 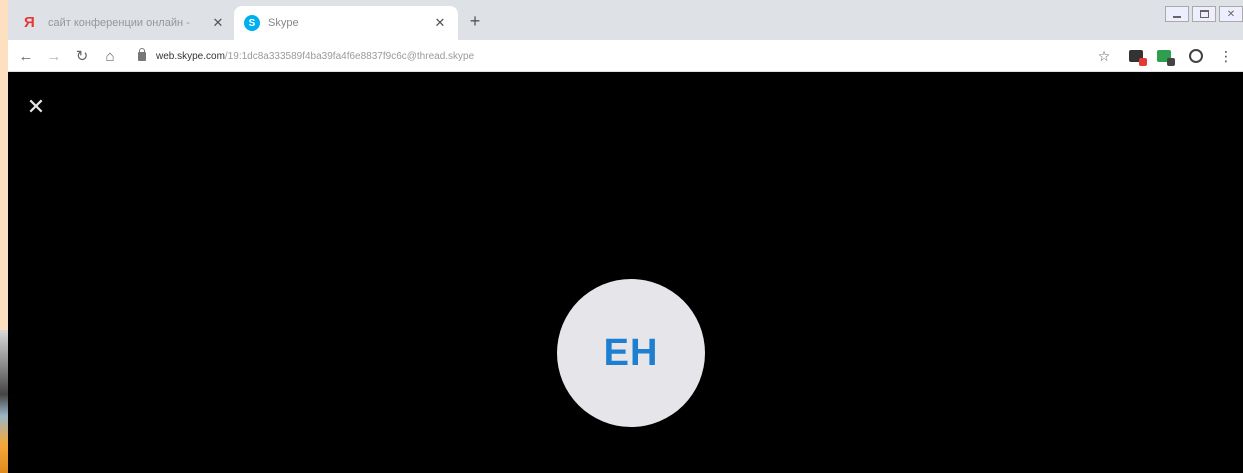 I want to click on back-button: ←, so click(x=26, y=56).